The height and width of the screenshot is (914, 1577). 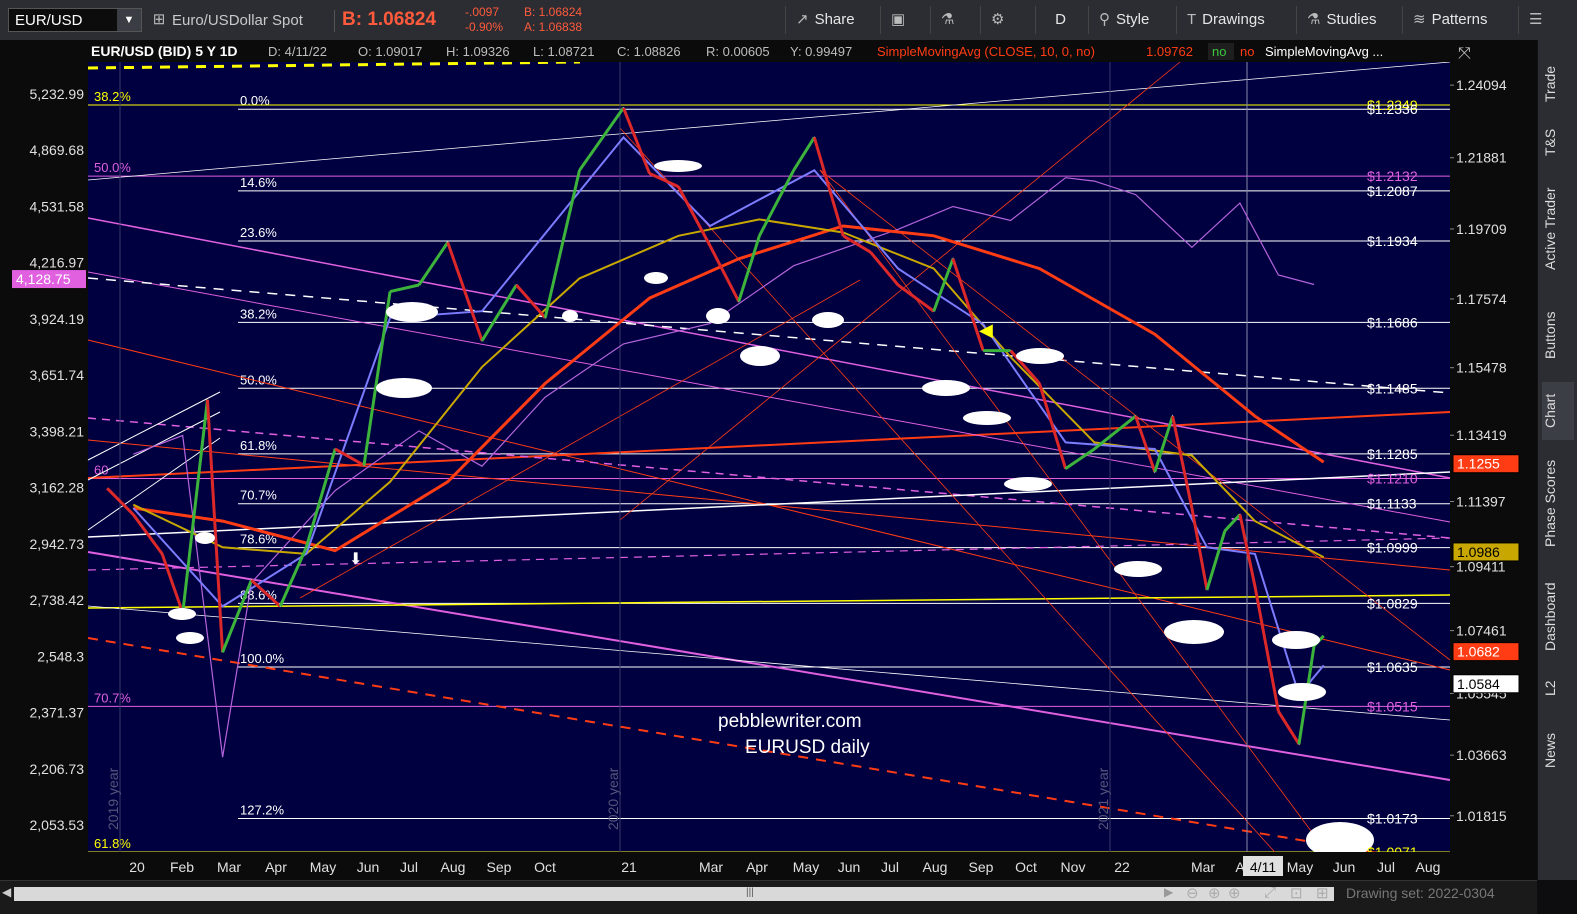 I want to click on picture-icon: ▣, so click(x=898, y=19).